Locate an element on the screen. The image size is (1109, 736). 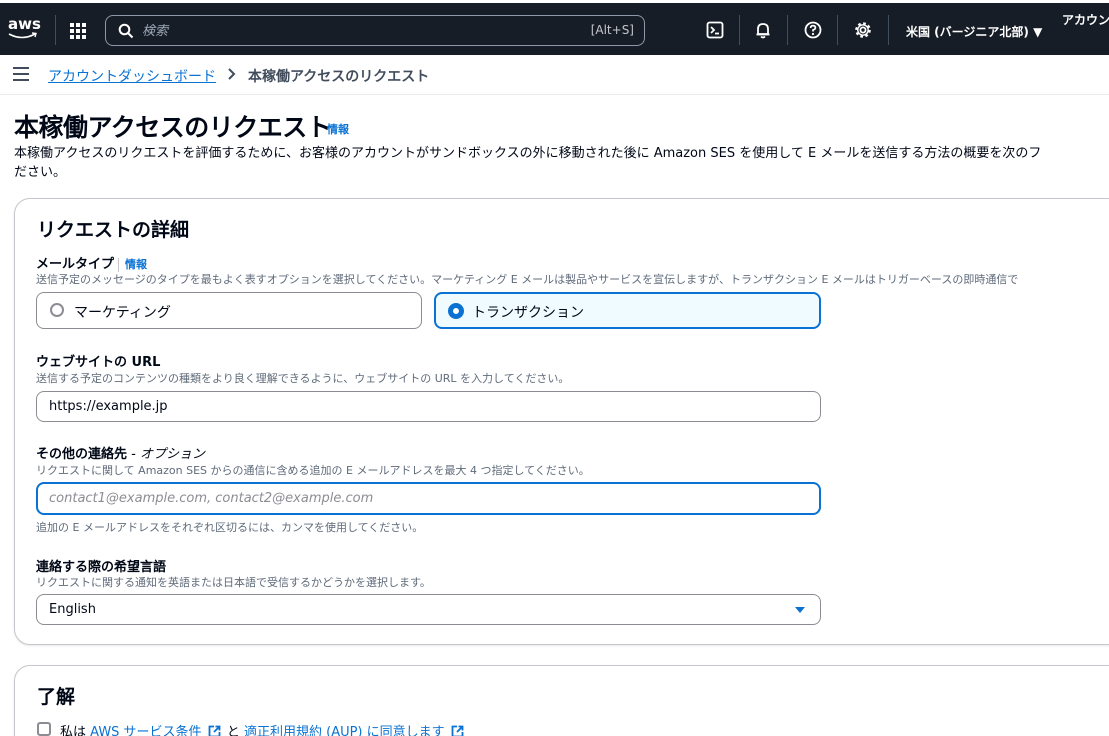
agree-middle: と is located at coordinates (235, 730).